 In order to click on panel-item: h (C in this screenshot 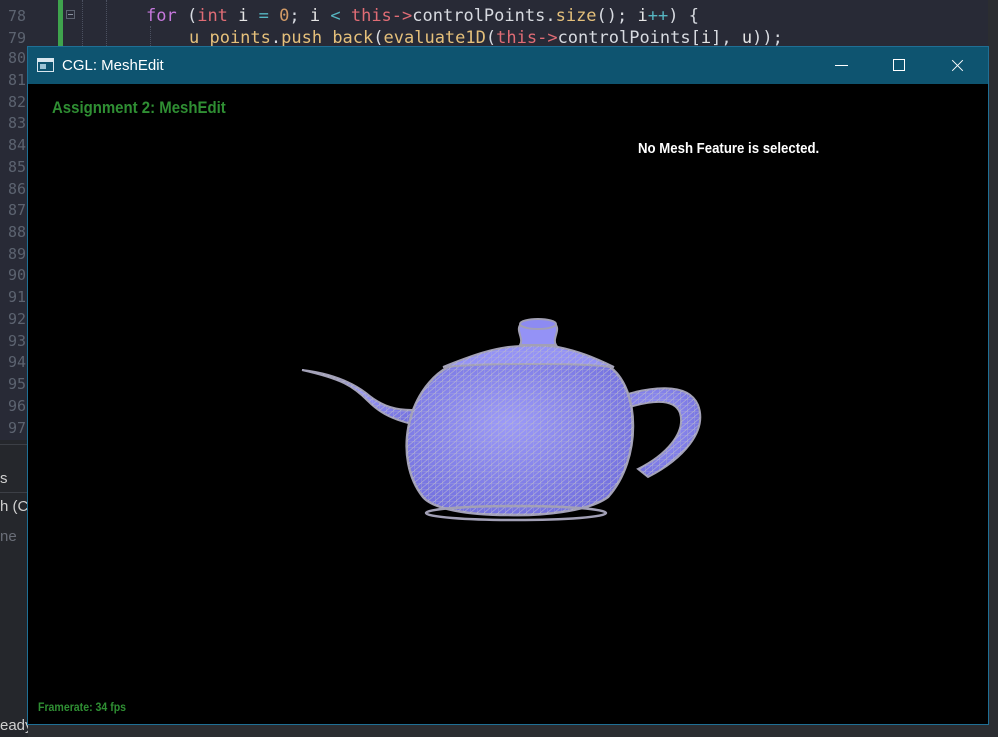, I will do `click(14, 507)`.